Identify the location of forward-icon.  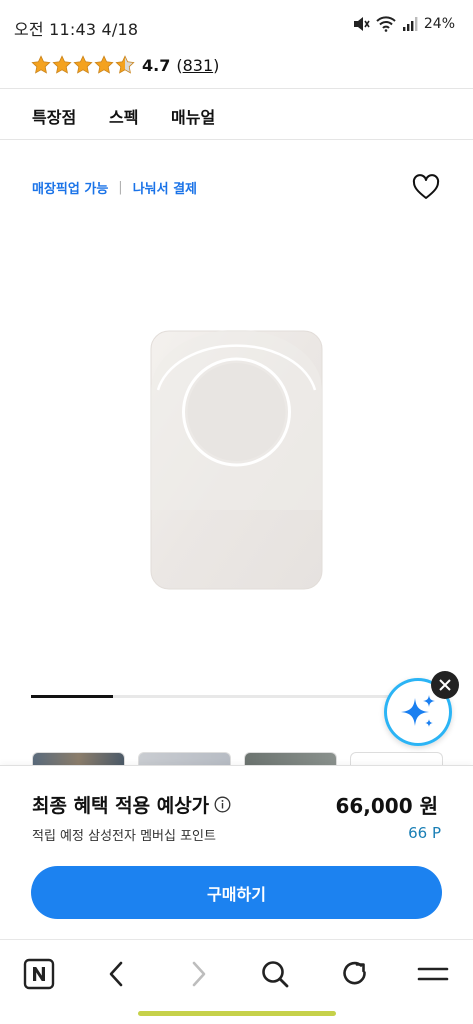
(199, 974).